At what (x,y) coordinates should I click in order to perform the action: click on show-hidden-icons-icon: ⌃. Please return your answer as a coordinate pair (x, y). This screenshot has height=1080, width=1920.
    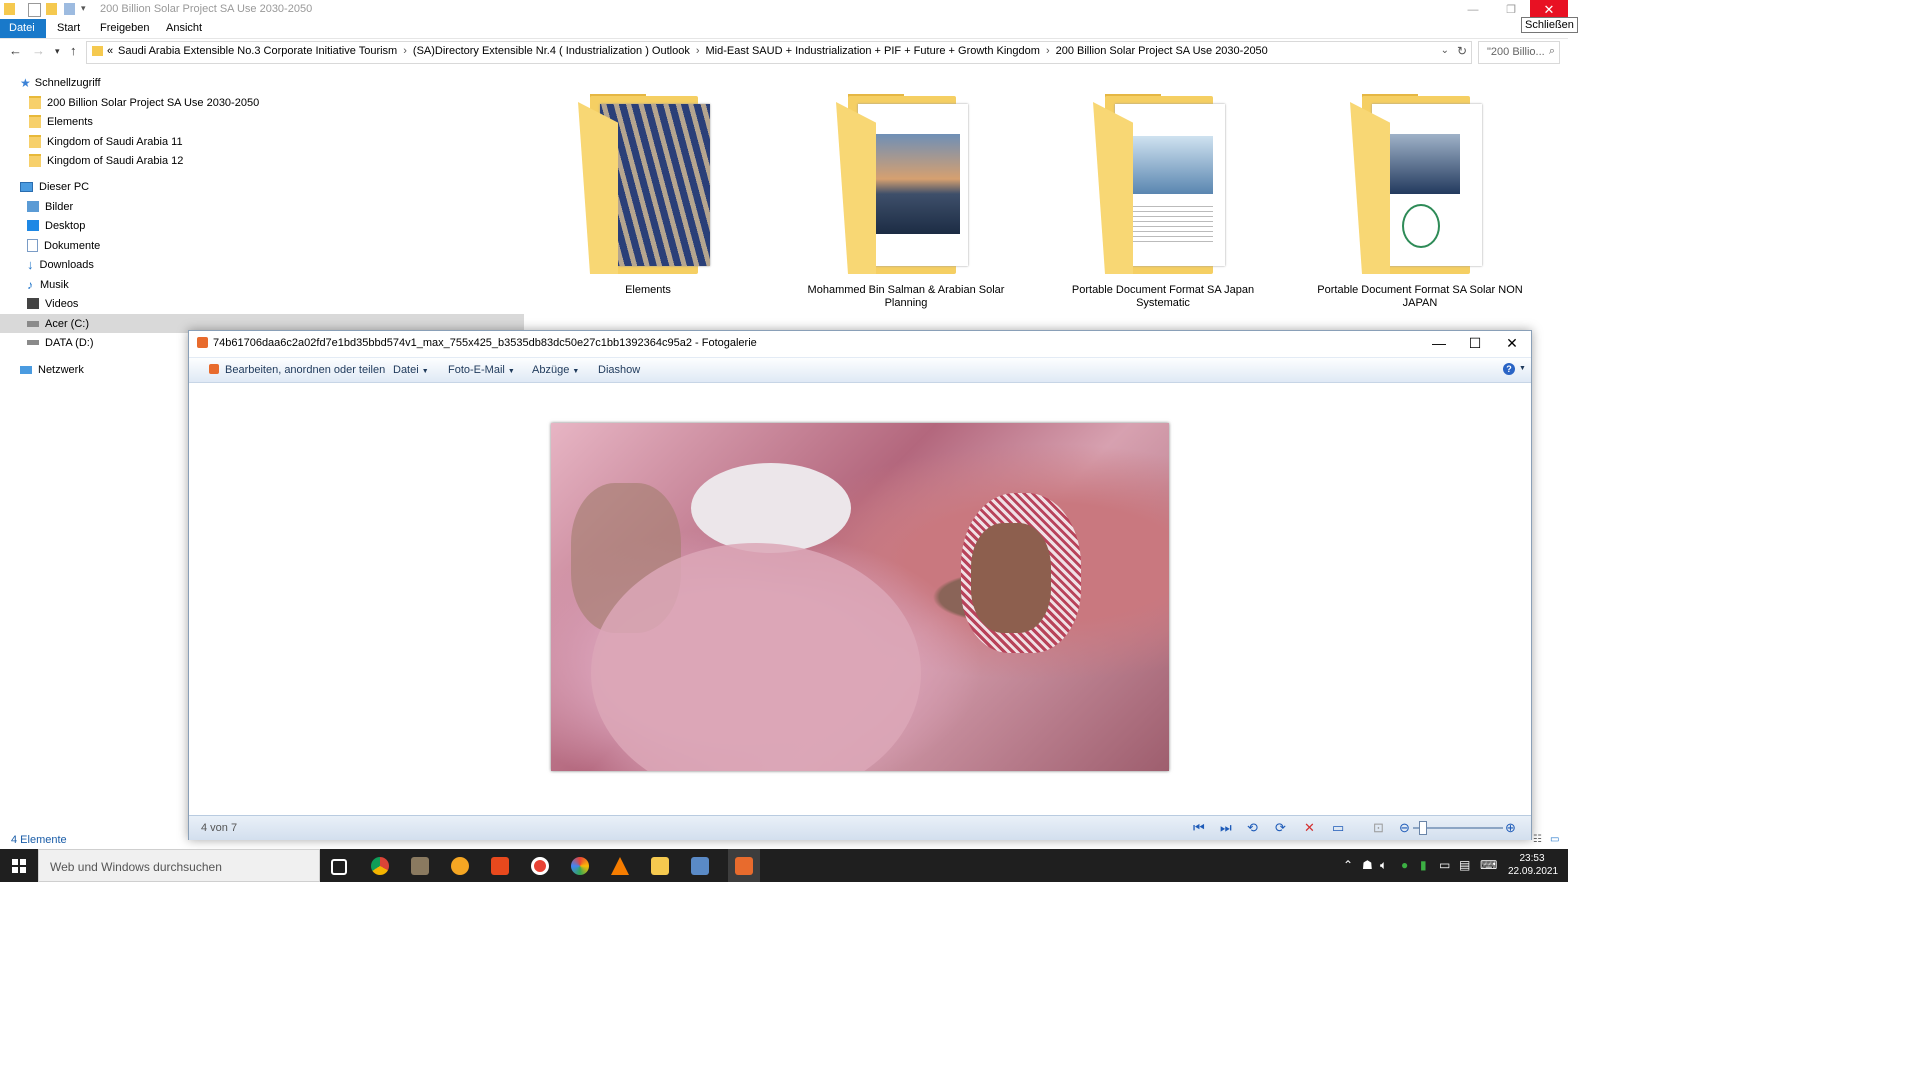
    Looking at the image, I should click on (1348, 865).